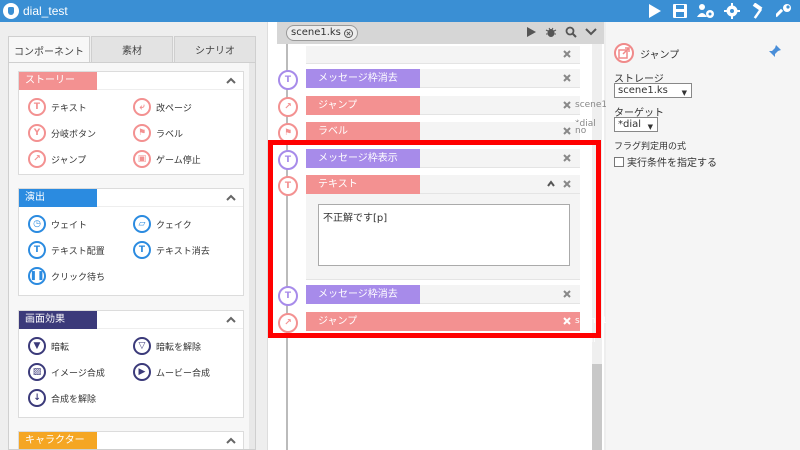 Image resolution: width=800 pixels, height=450 pixels. Describe the element at coordinates (732, 11) in the screenshot. I see `gear-icon` at that location.